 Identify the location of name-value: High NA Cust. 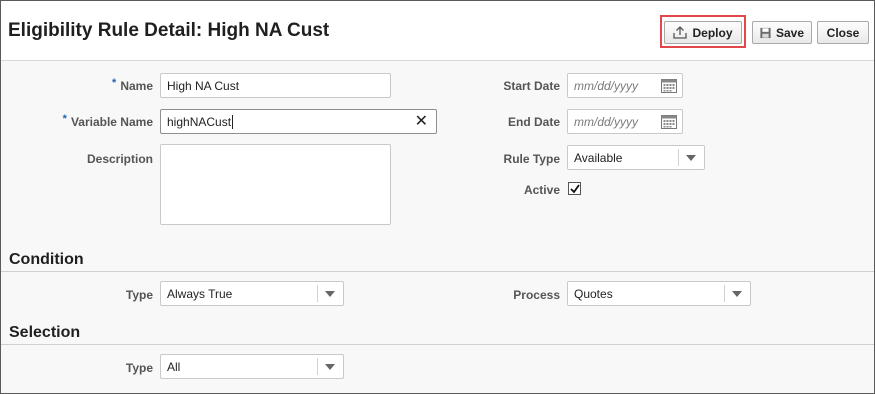
(203, 86).